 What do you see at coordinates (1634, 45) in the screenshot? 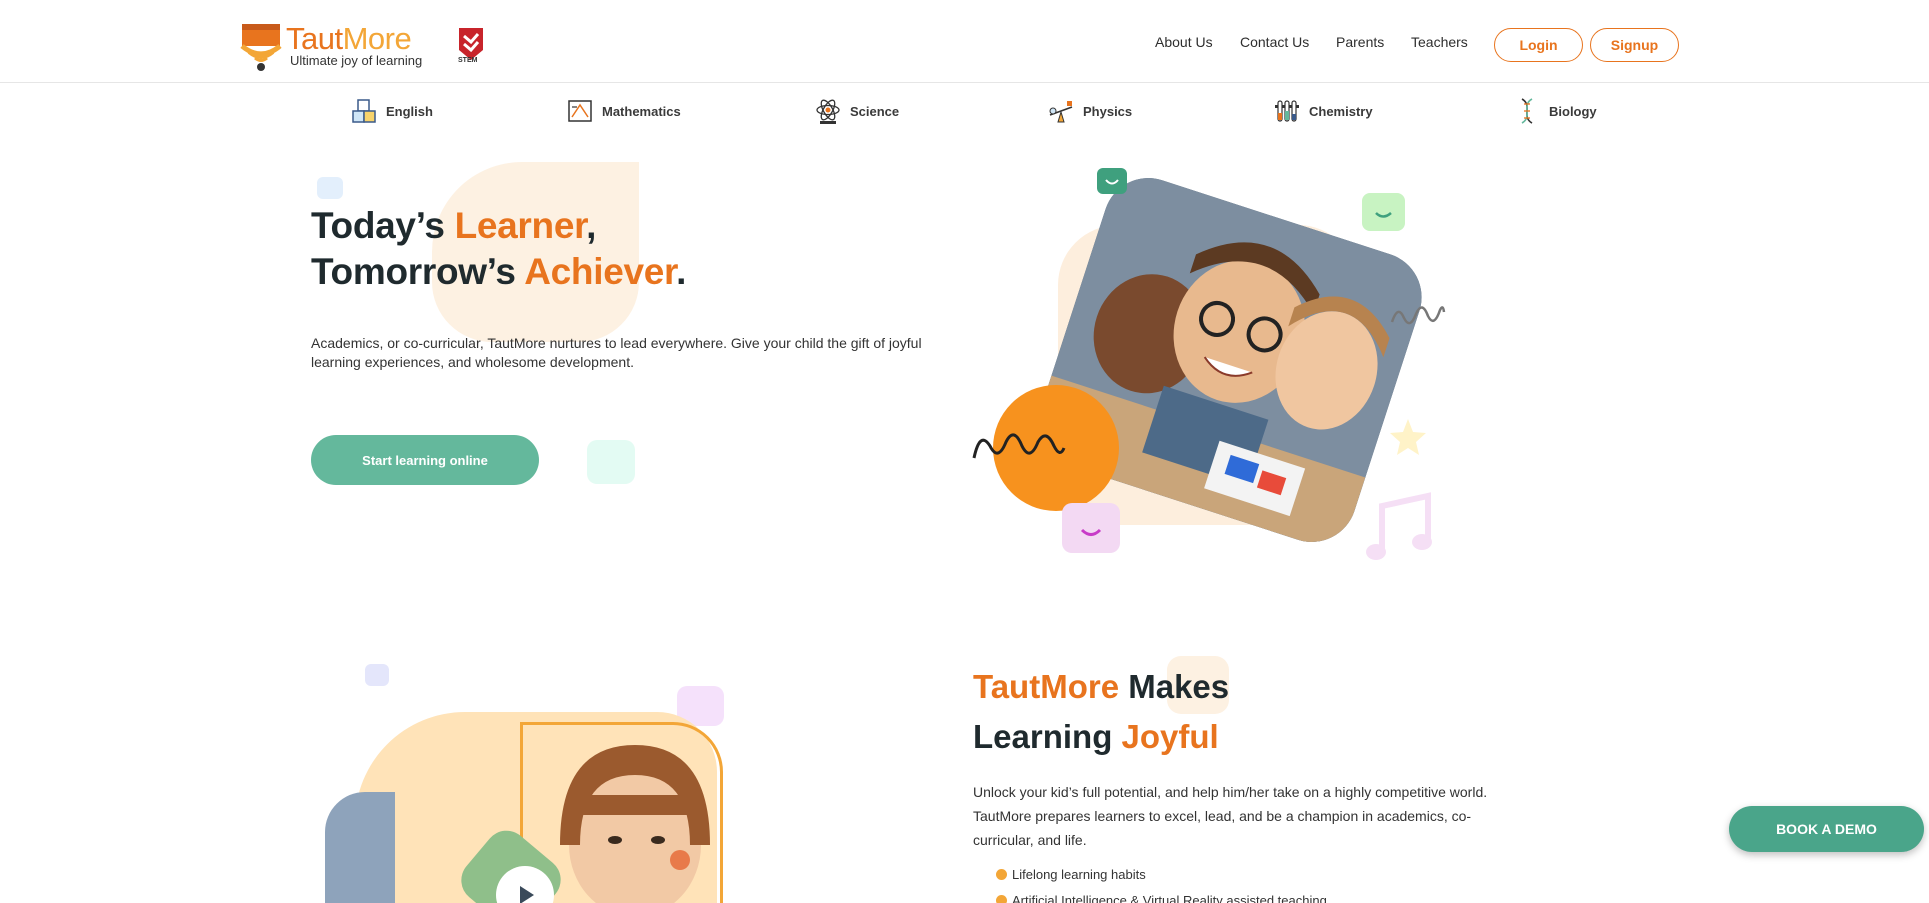
I see `signup-button: Signup` at bounding box center [1634, 45].